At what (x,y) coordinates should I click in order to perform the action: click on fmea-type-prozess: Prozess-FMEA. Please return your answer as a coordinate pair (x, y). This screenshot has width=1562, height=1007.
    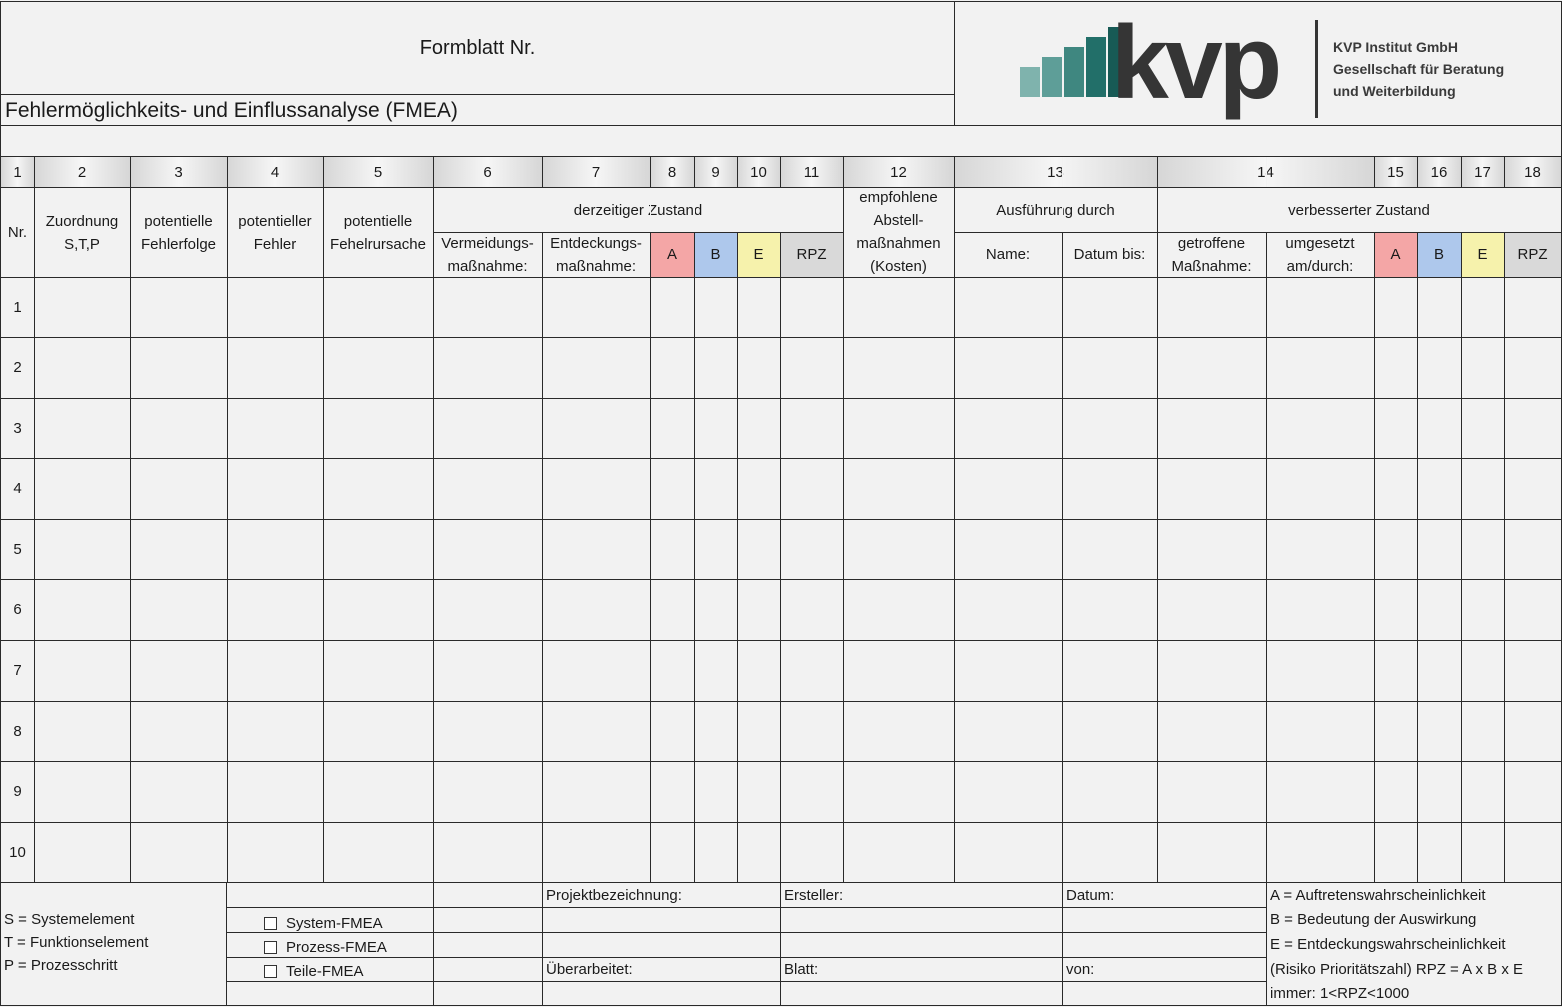
    Looking at the image, I should click on (346, 947).